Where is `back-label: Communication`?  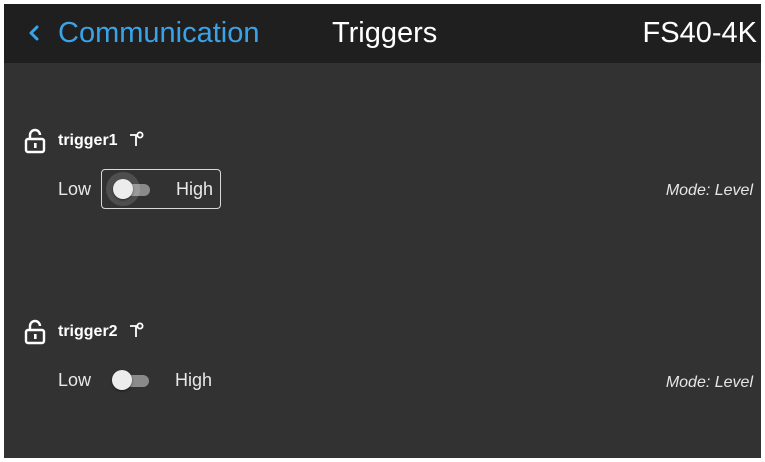 back-label: Communication is located at coordinates (159, 33).